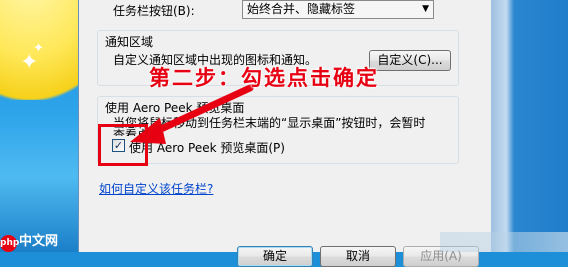  What do you see at coordinates (264, 77) in the screenshot?
I see `annotation-text: 第二步：勾选点击确定` at bounding box center [264, 77].